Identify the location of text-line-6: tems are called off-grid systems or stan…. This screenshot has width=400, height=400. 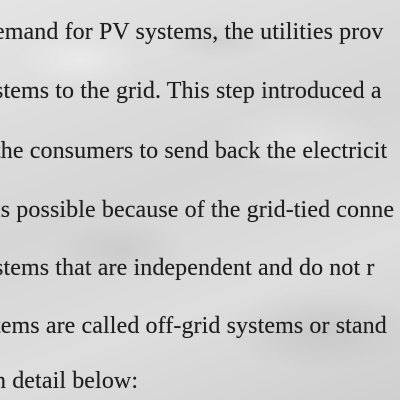
(193, 326).